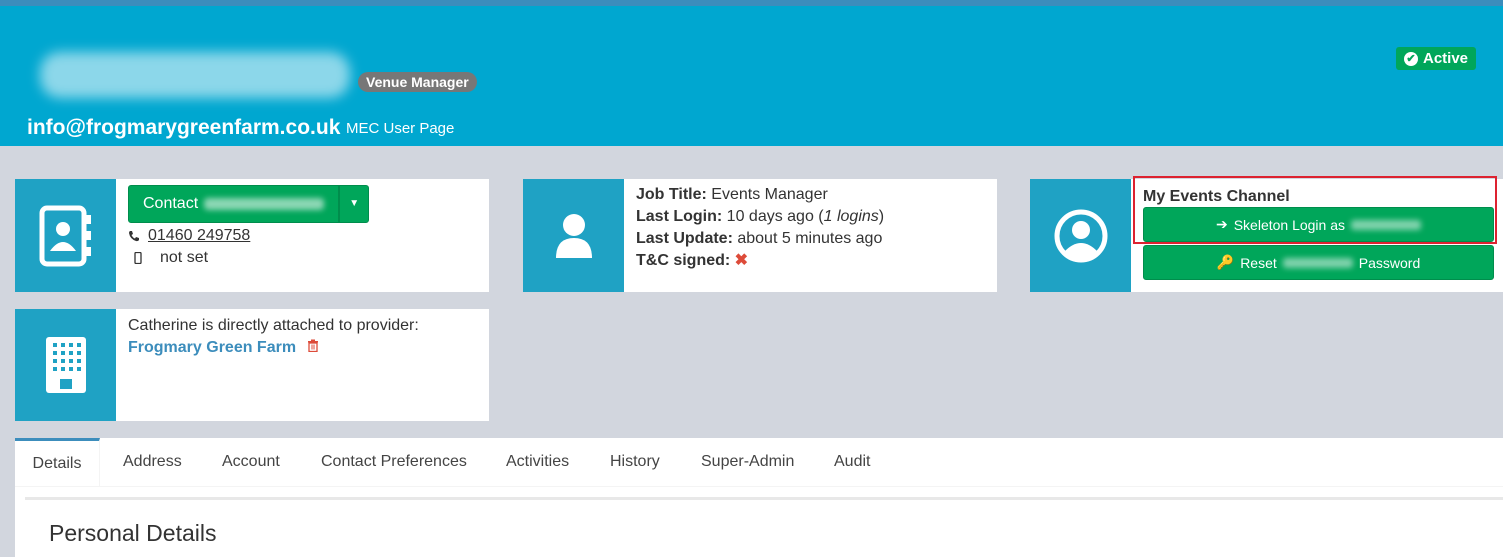 This screenshot has height=557, width=1503. I want to click on tab-contact-preferences: Contact Preferences, so click(394, 462).